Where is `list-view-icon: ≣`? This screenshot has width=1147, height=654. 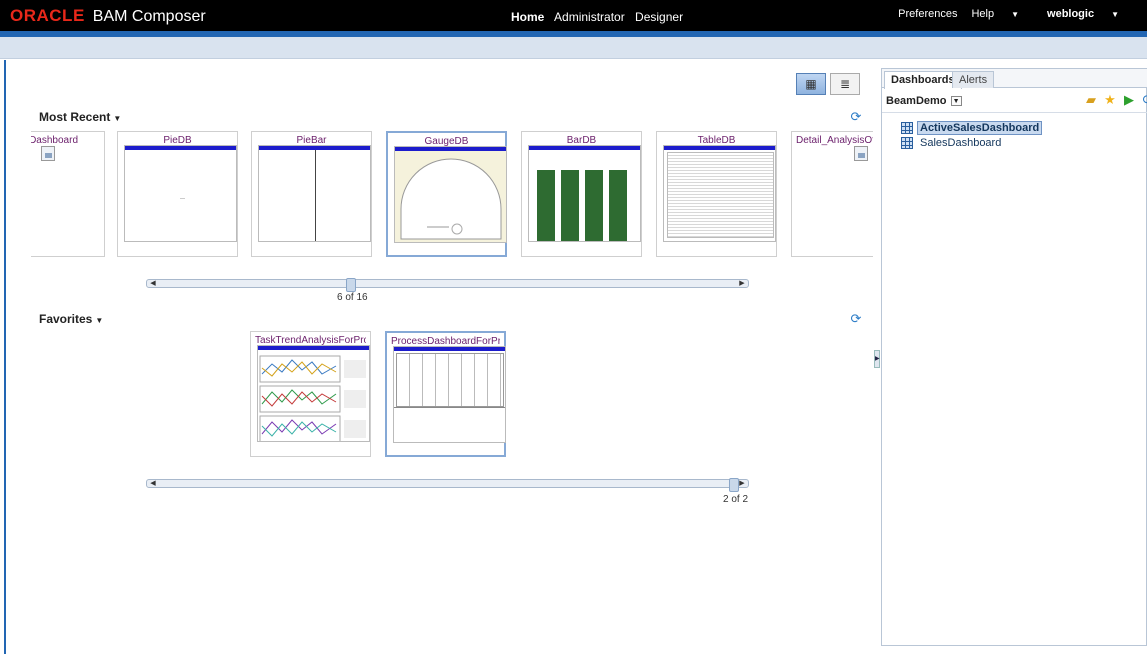 list-view-icon: ≣ is located at coordinates (845, 84).